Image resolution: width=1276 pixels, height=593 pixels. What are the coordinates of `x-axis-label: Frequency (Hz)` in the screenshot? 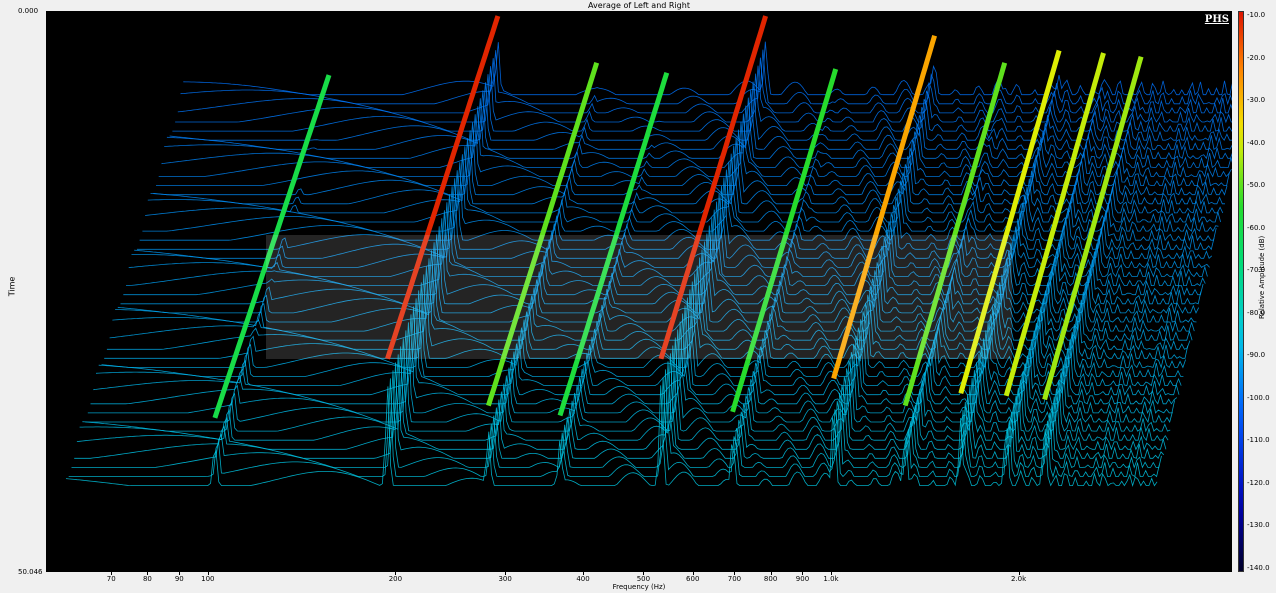 It's located at (639, 587).